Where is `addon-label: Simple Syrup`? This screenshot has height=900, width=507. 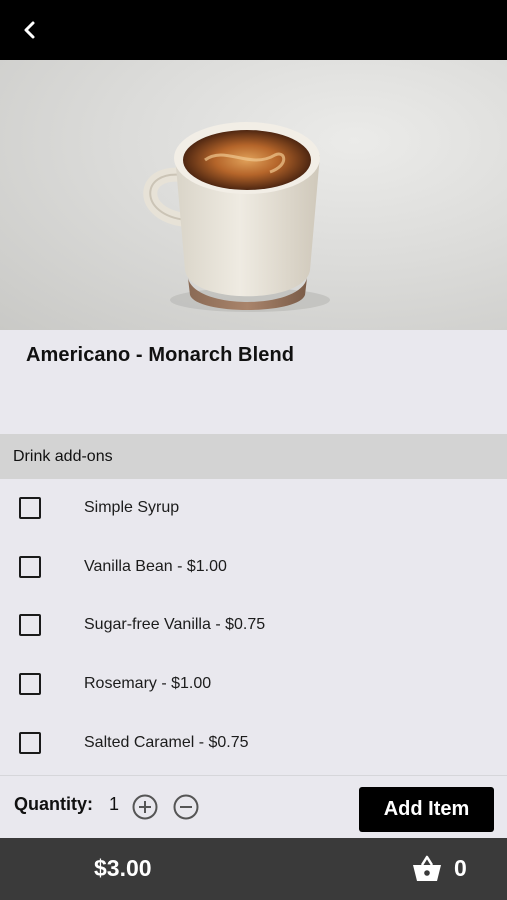 addon-label: Simple Syrup is located at coordinates (132, 508).